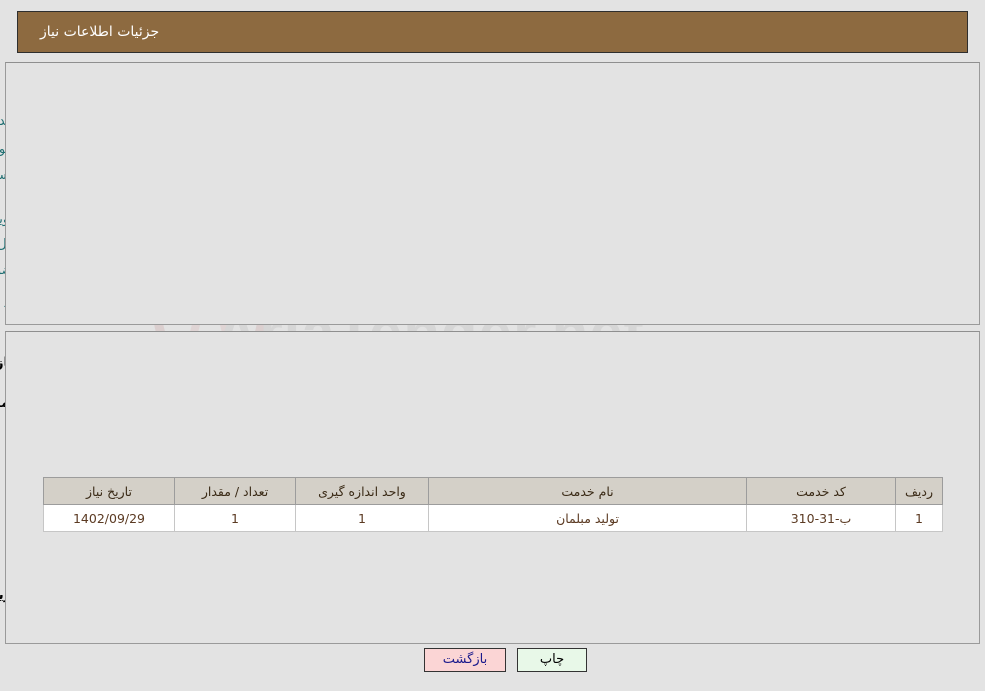  Describe the element at coordinates (492, 32) in the screenshot. I see `page-header: جزئیات اطلاعات نیاز` at that location.